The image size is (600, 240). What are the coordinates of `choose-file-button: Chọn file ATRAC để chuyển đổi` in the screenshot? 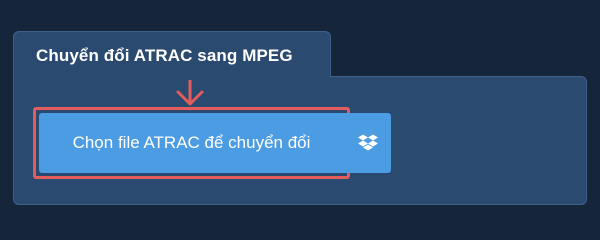 It's located at (191, 143).